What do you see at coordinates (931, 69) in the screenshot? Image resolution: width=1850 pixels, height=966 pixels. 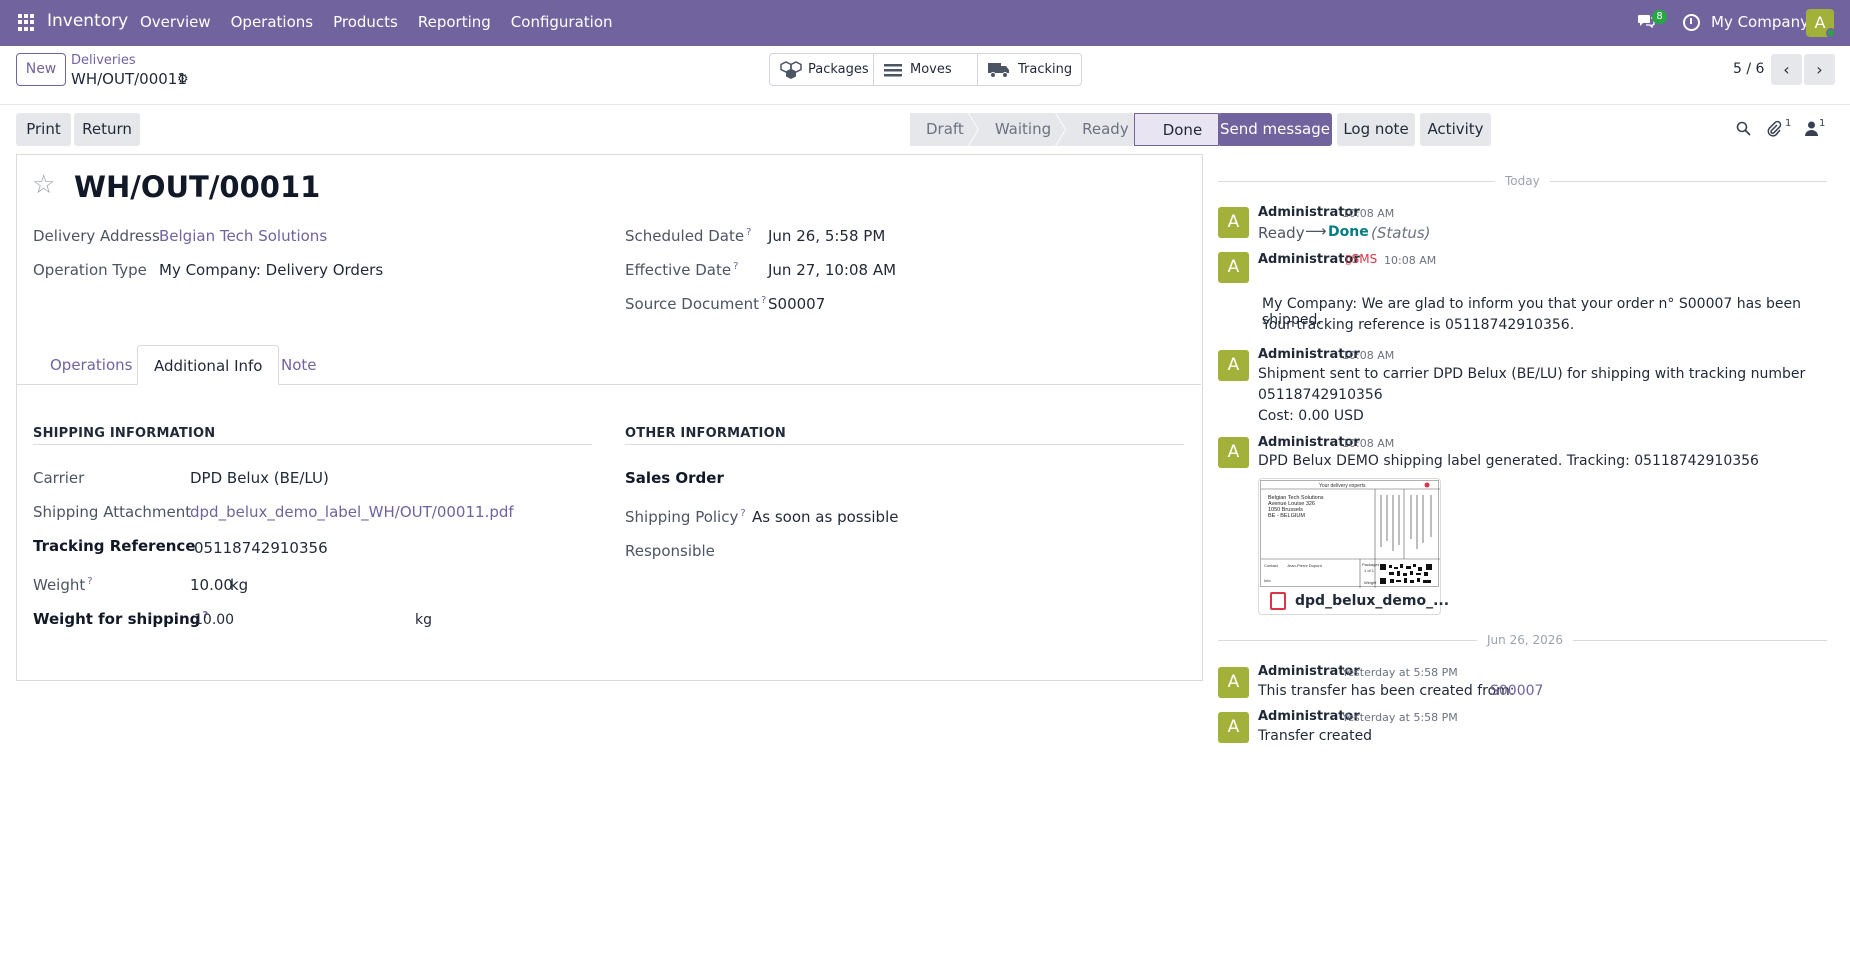 I see `moves-label: Moves` at bounding box center [931, 69].